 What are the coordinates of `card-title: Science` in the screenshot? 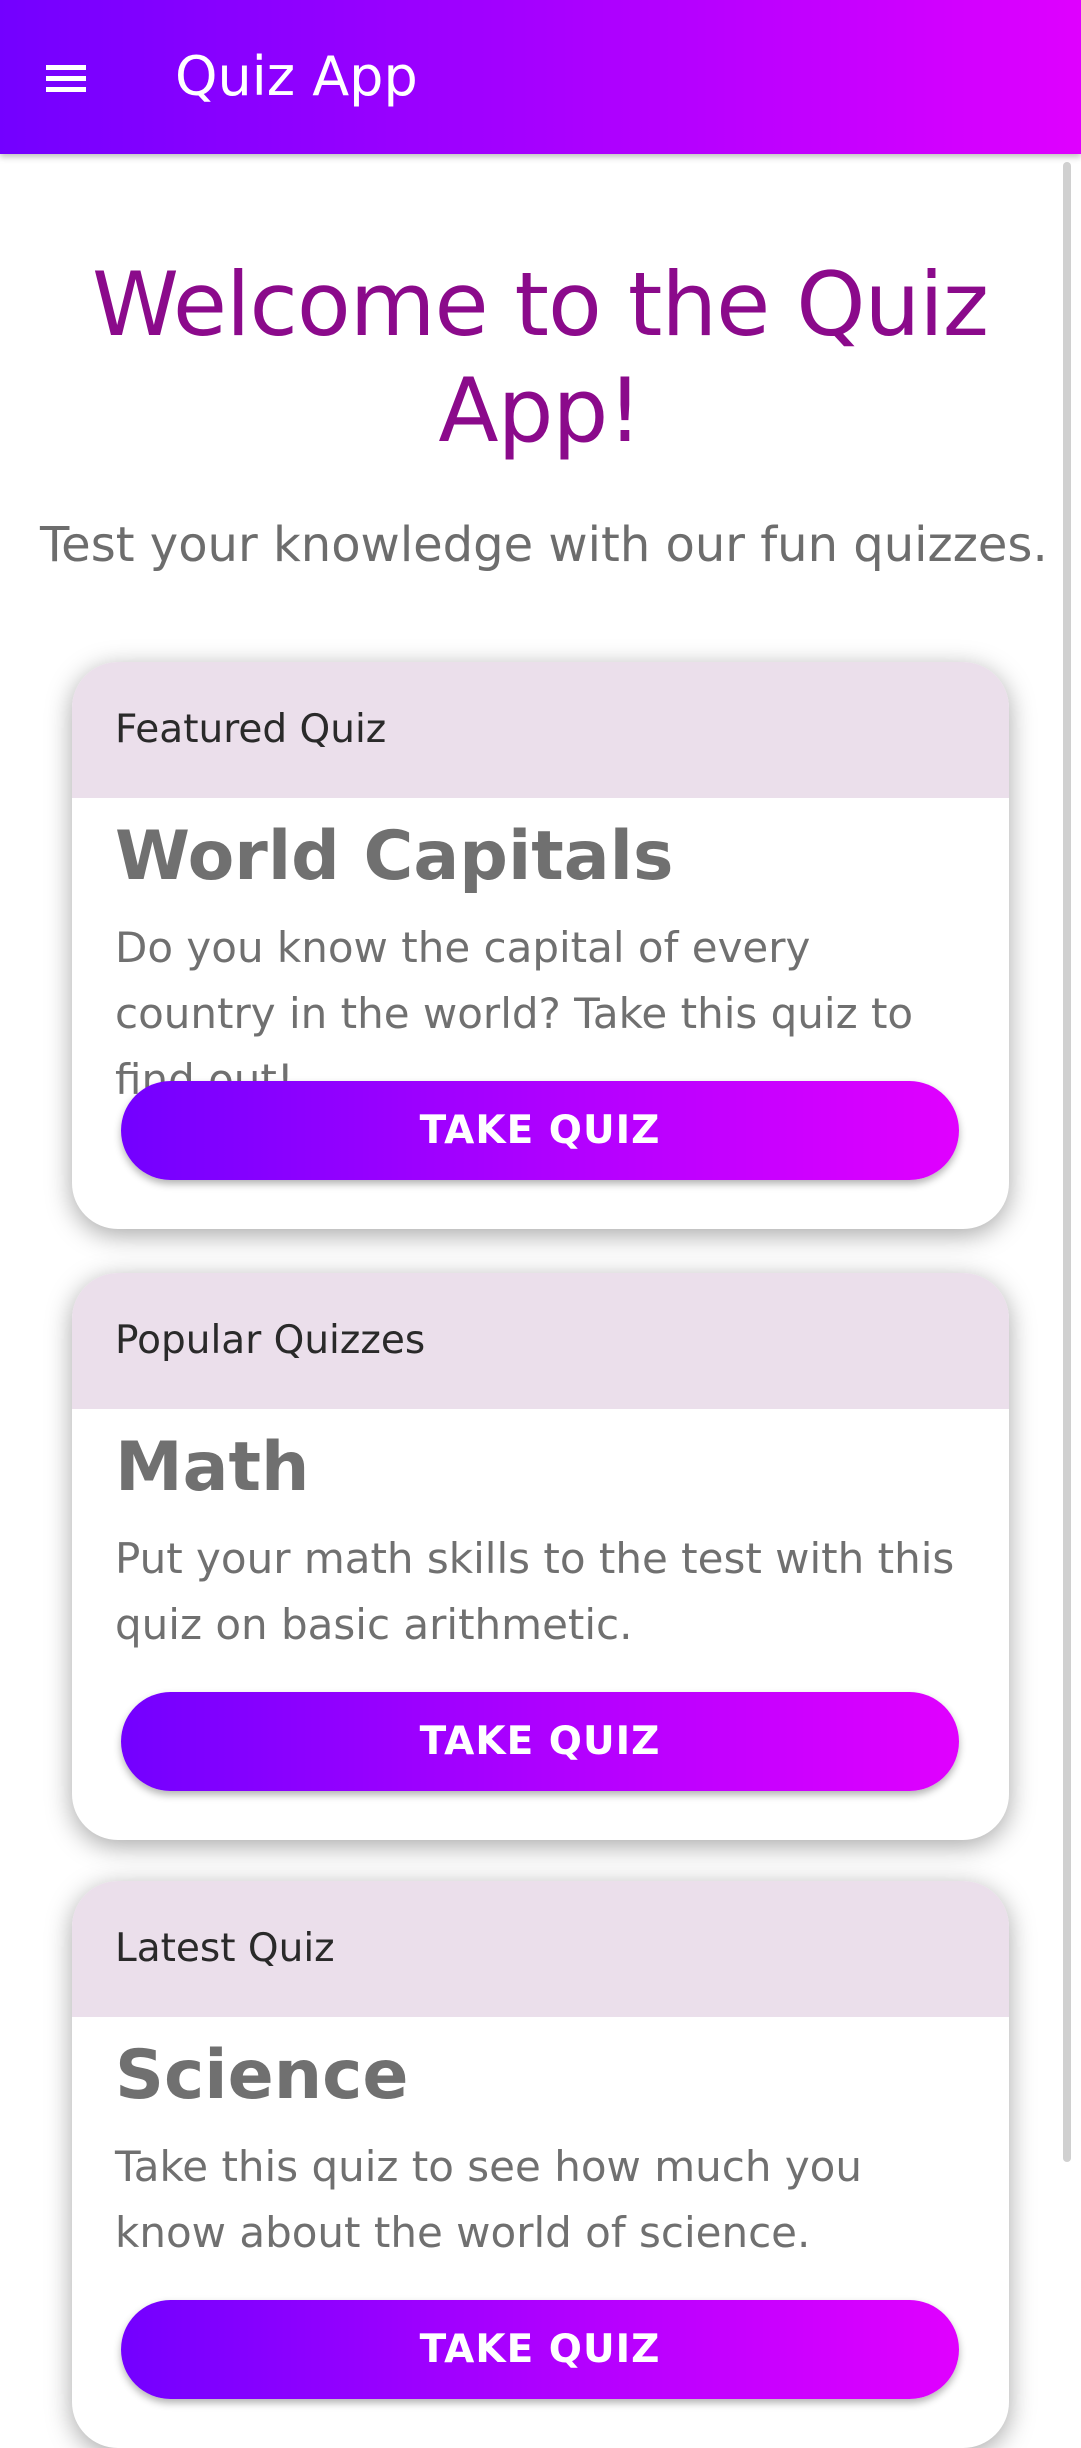 It's located at (262, 2075).